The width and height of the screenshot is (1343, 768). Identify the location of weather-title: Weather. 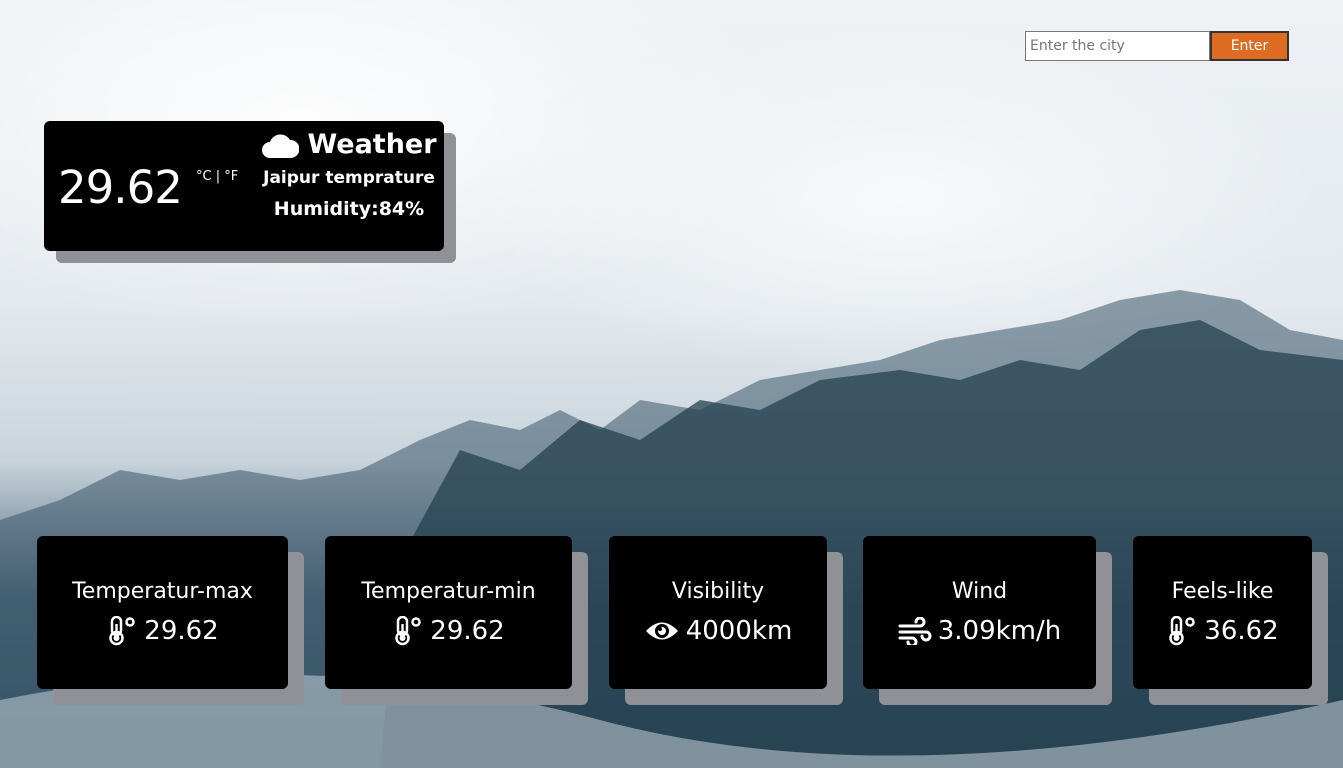
(372, 144).